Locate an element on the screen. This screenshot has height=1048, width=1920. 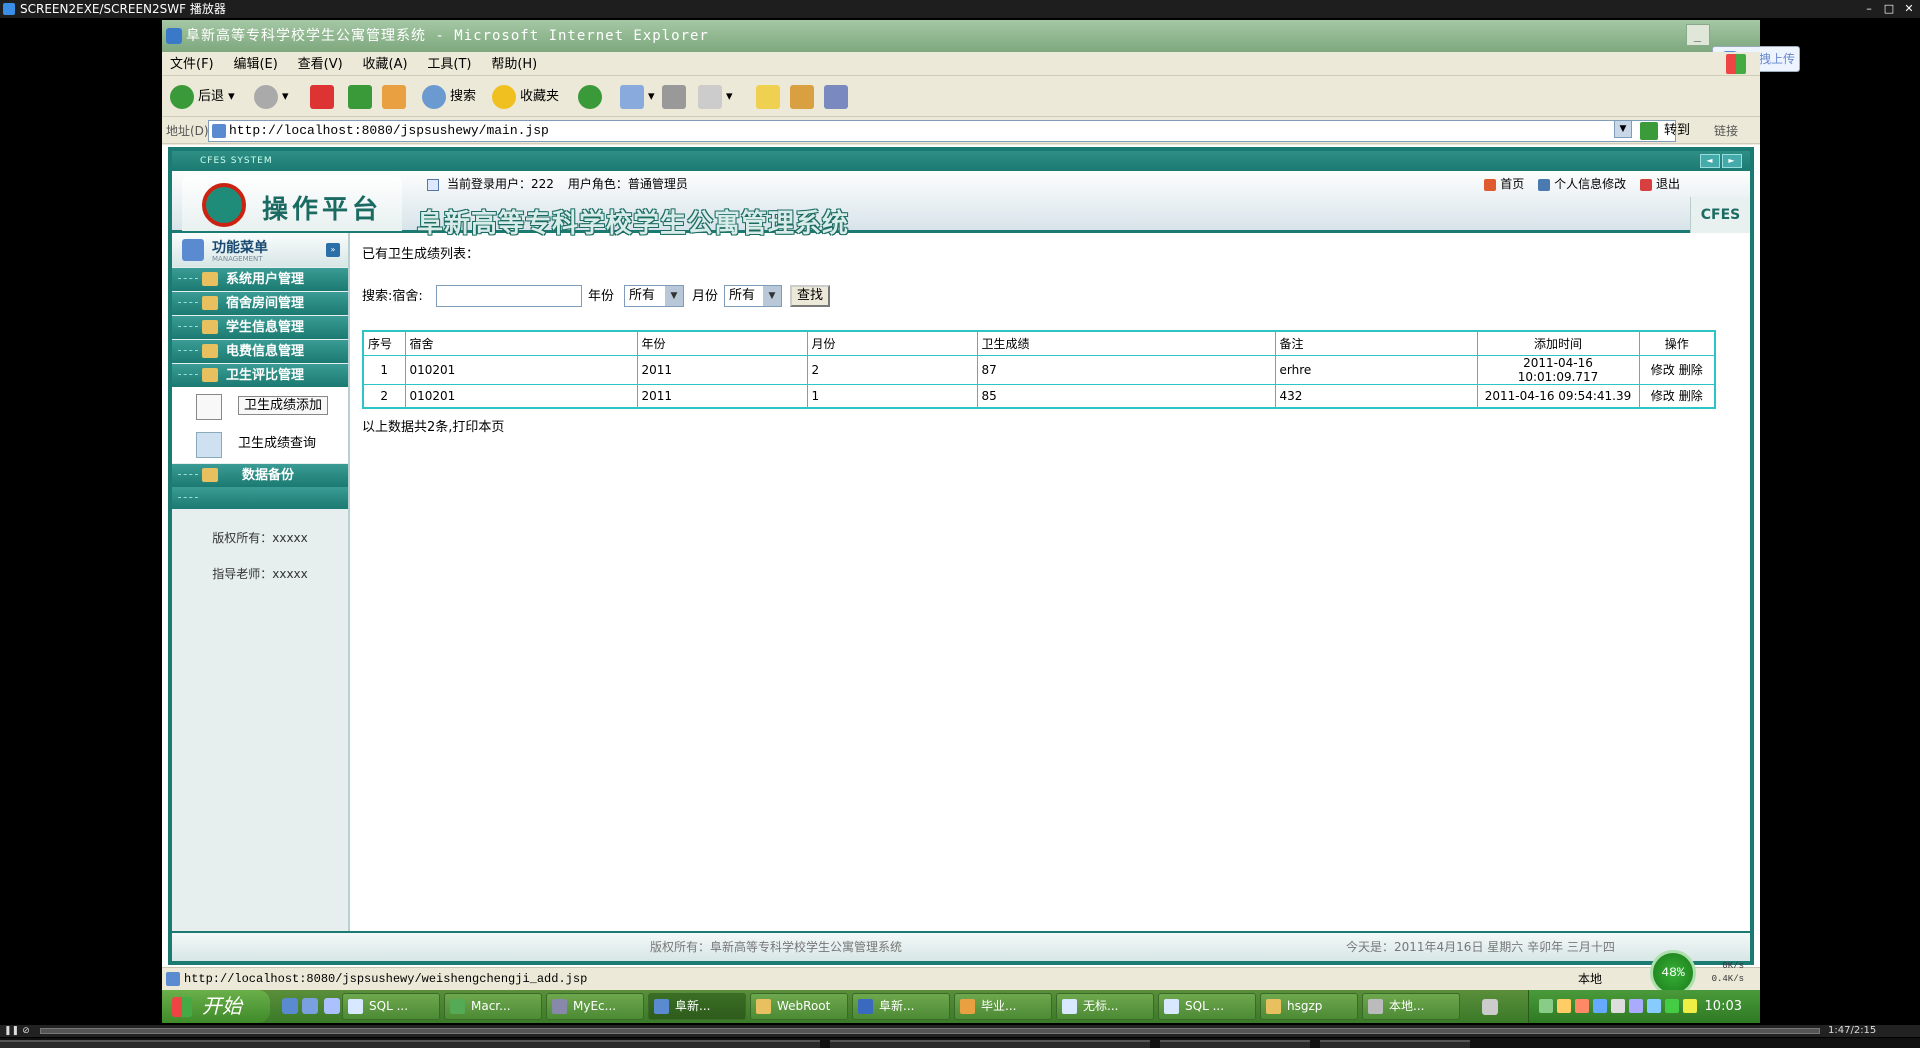
tray-shield-icon is located at coordinates (1672, 1006).